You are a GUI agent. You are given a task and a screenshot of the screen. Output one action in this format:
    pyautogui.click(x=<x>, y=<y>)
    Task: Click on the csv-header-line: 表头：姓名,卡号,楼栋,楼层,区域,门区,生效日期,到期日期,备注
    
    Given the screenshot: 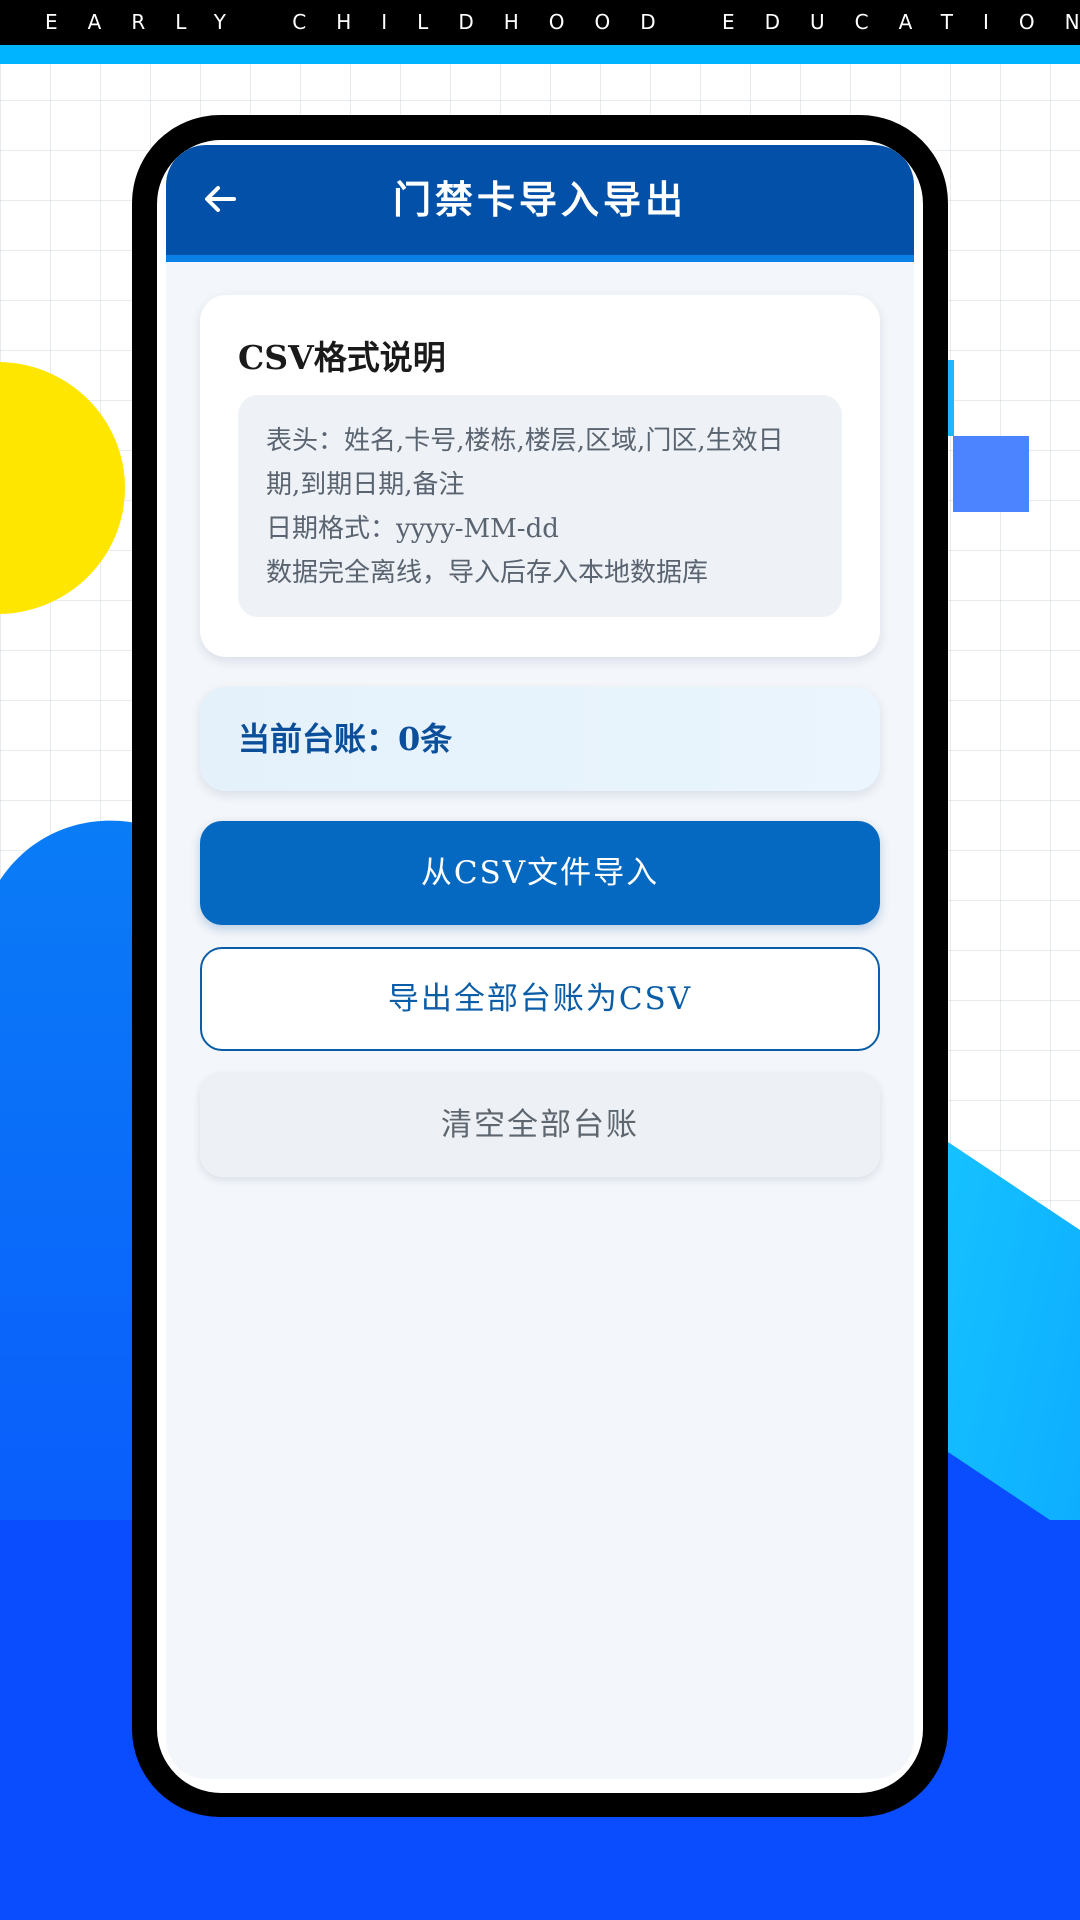 What is the action you would take?
    pyautogui.click(x=525, y=463)
    